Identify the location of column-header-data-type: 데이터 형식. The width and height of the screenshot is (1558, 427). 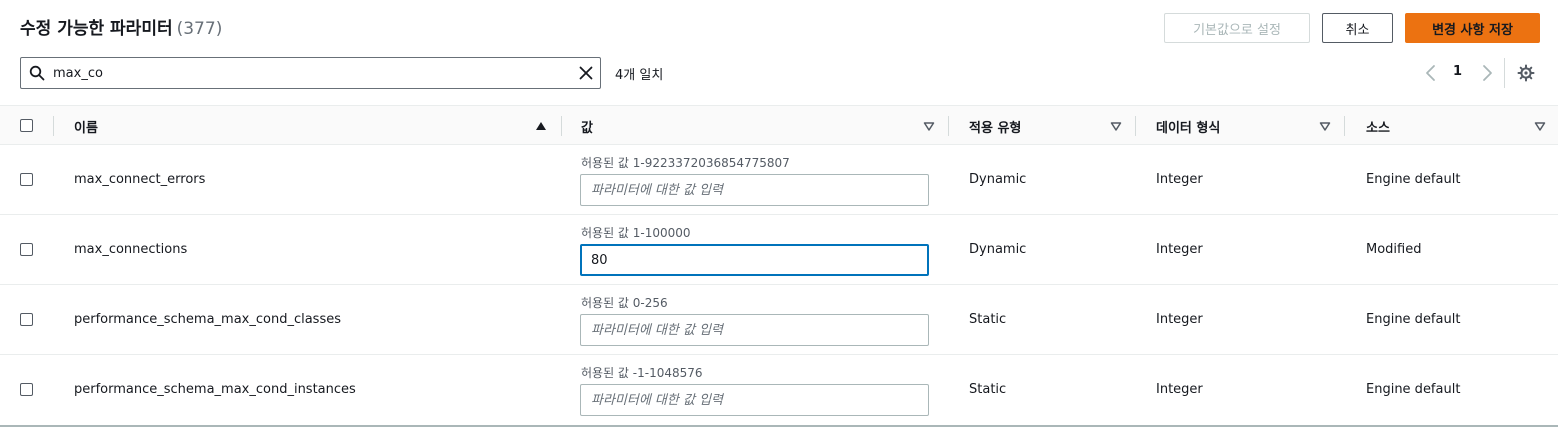
(1188, 126).